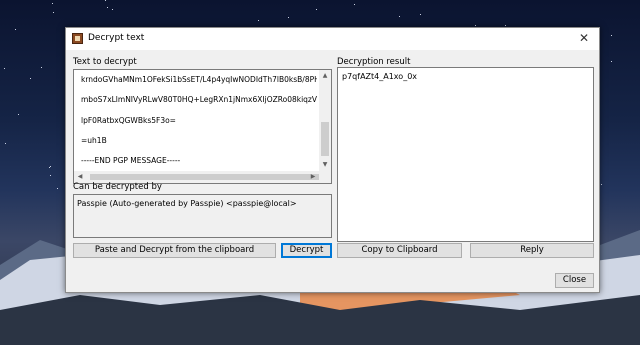  What do you see at coordinates (325, 120) in the screenshot?
I see `vertical-scrollbar: ▲ ▼` at bounding box center [325, 120].